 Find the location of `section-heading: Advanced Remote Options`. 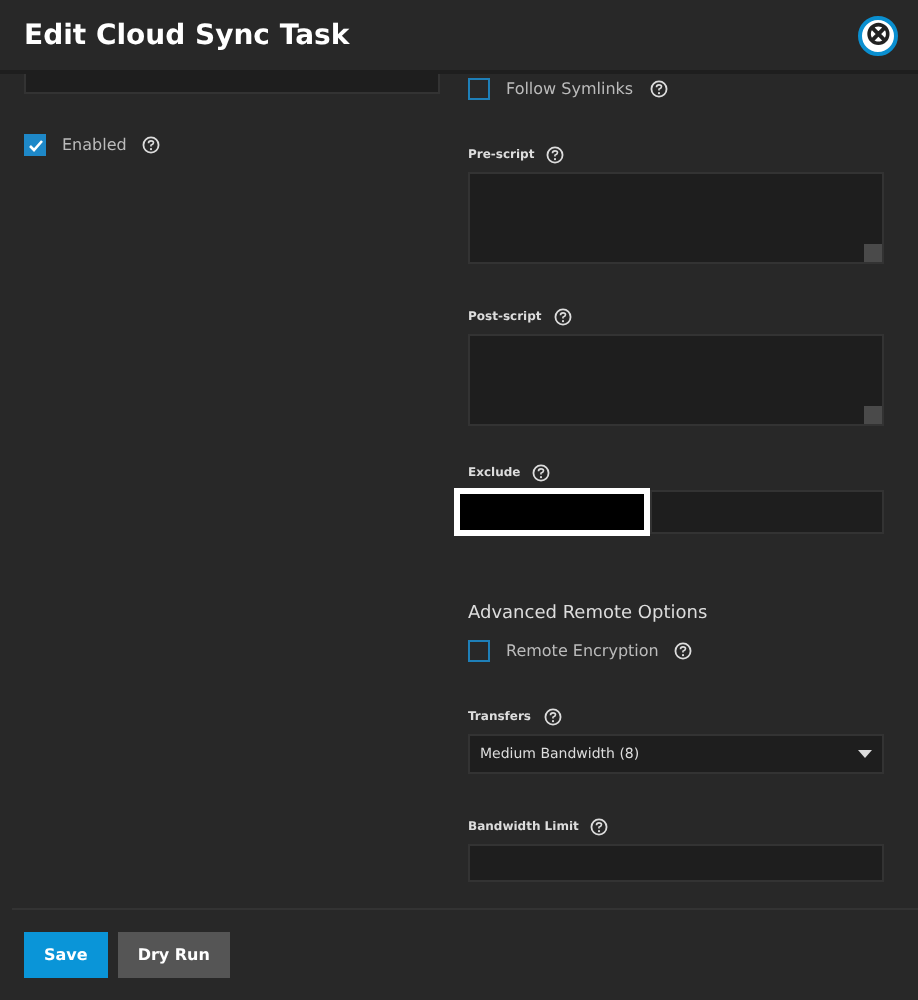

section-heading: Advanced Remote Options is located at coordinates (589, 614).